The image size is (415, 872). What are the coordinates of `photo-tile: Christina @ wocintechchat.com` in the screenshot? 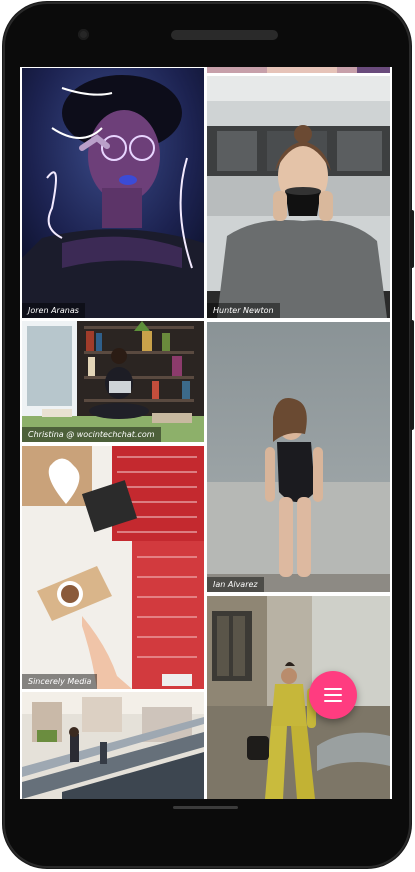 It's located at (113, 381).